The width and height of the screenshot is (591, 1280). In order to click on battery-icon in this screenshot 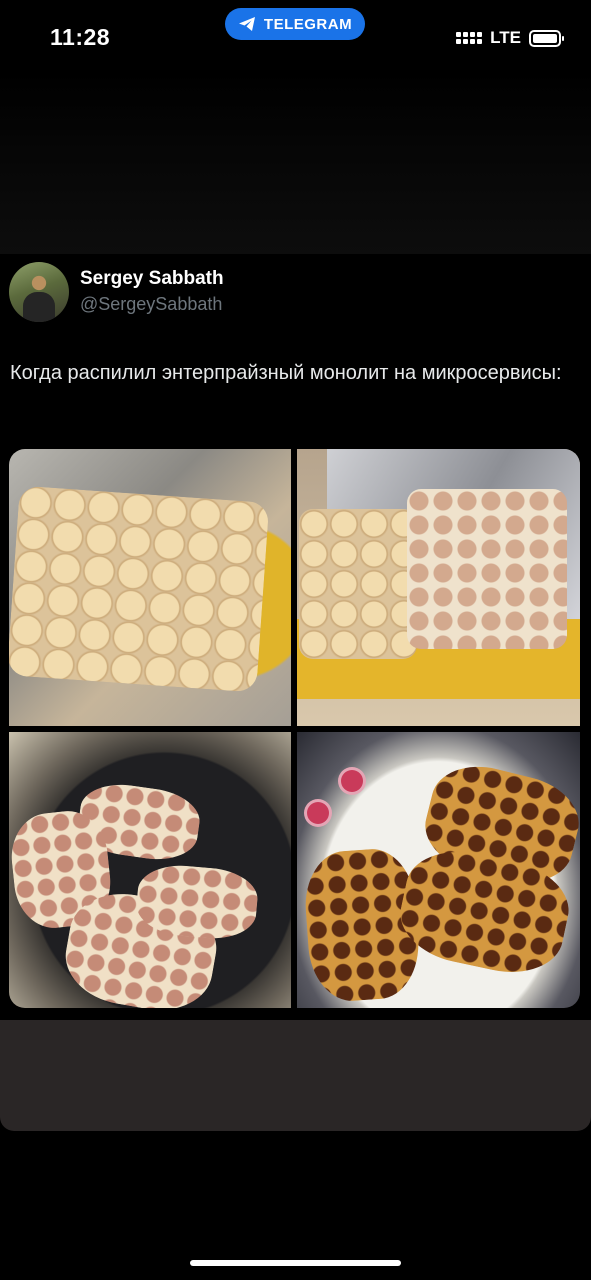, I will do `click(546, 38)`.